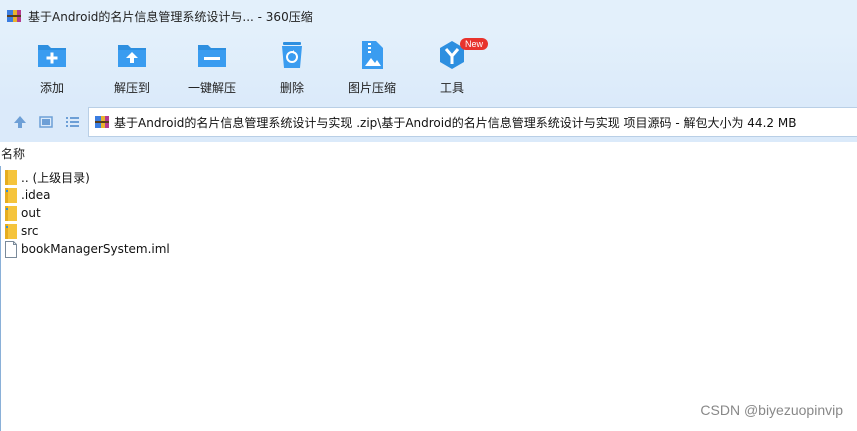 The height and width of the screenshot is (431, 857). I want to click on item-name: .. (上级目录), so click(55, 177).